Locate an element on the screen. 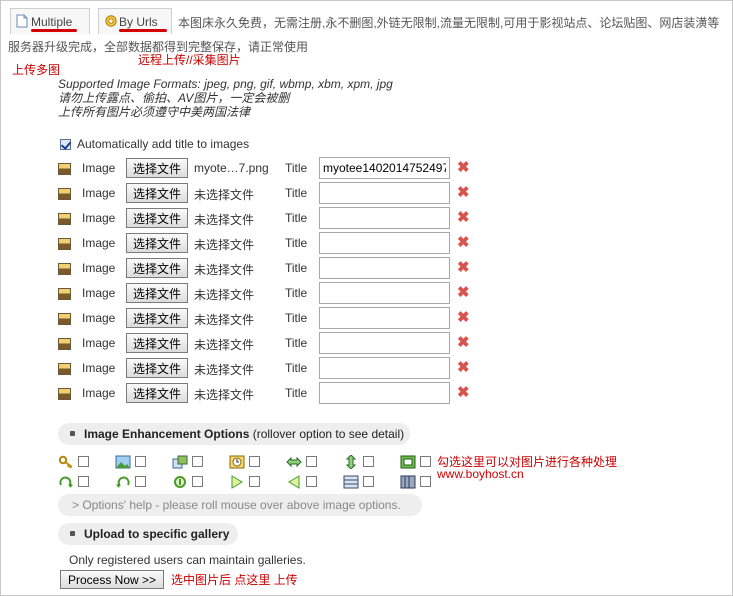  auto-title-checkbox is located at coordinates (65, 145).